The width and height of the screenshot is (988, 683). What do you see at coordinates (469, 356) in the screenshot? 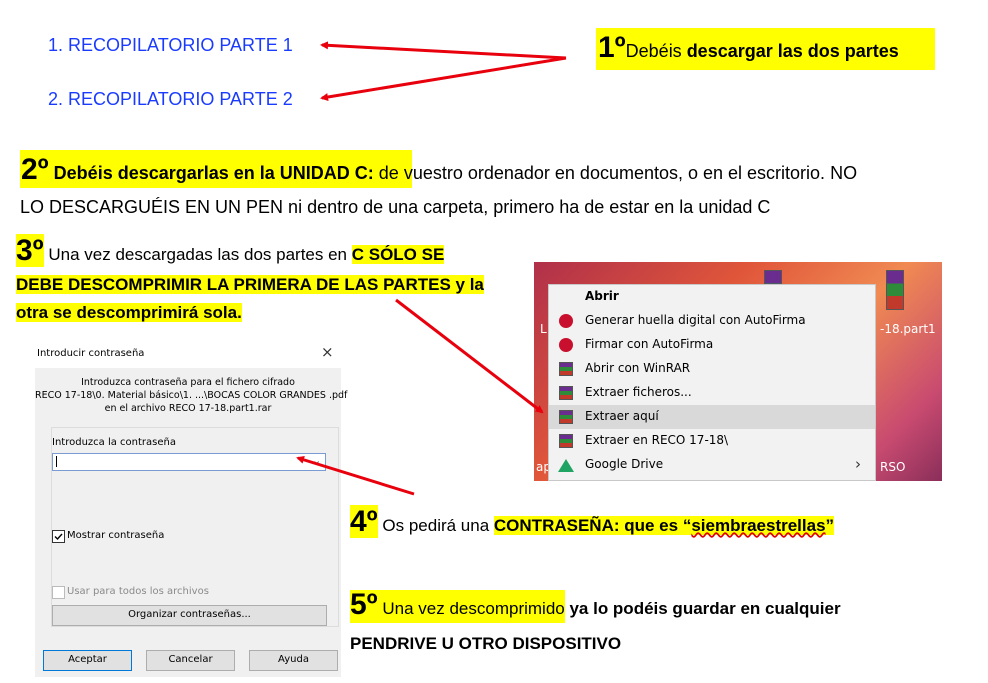
I see `arrow-to-extract-here` at bounding box center [469, 356].